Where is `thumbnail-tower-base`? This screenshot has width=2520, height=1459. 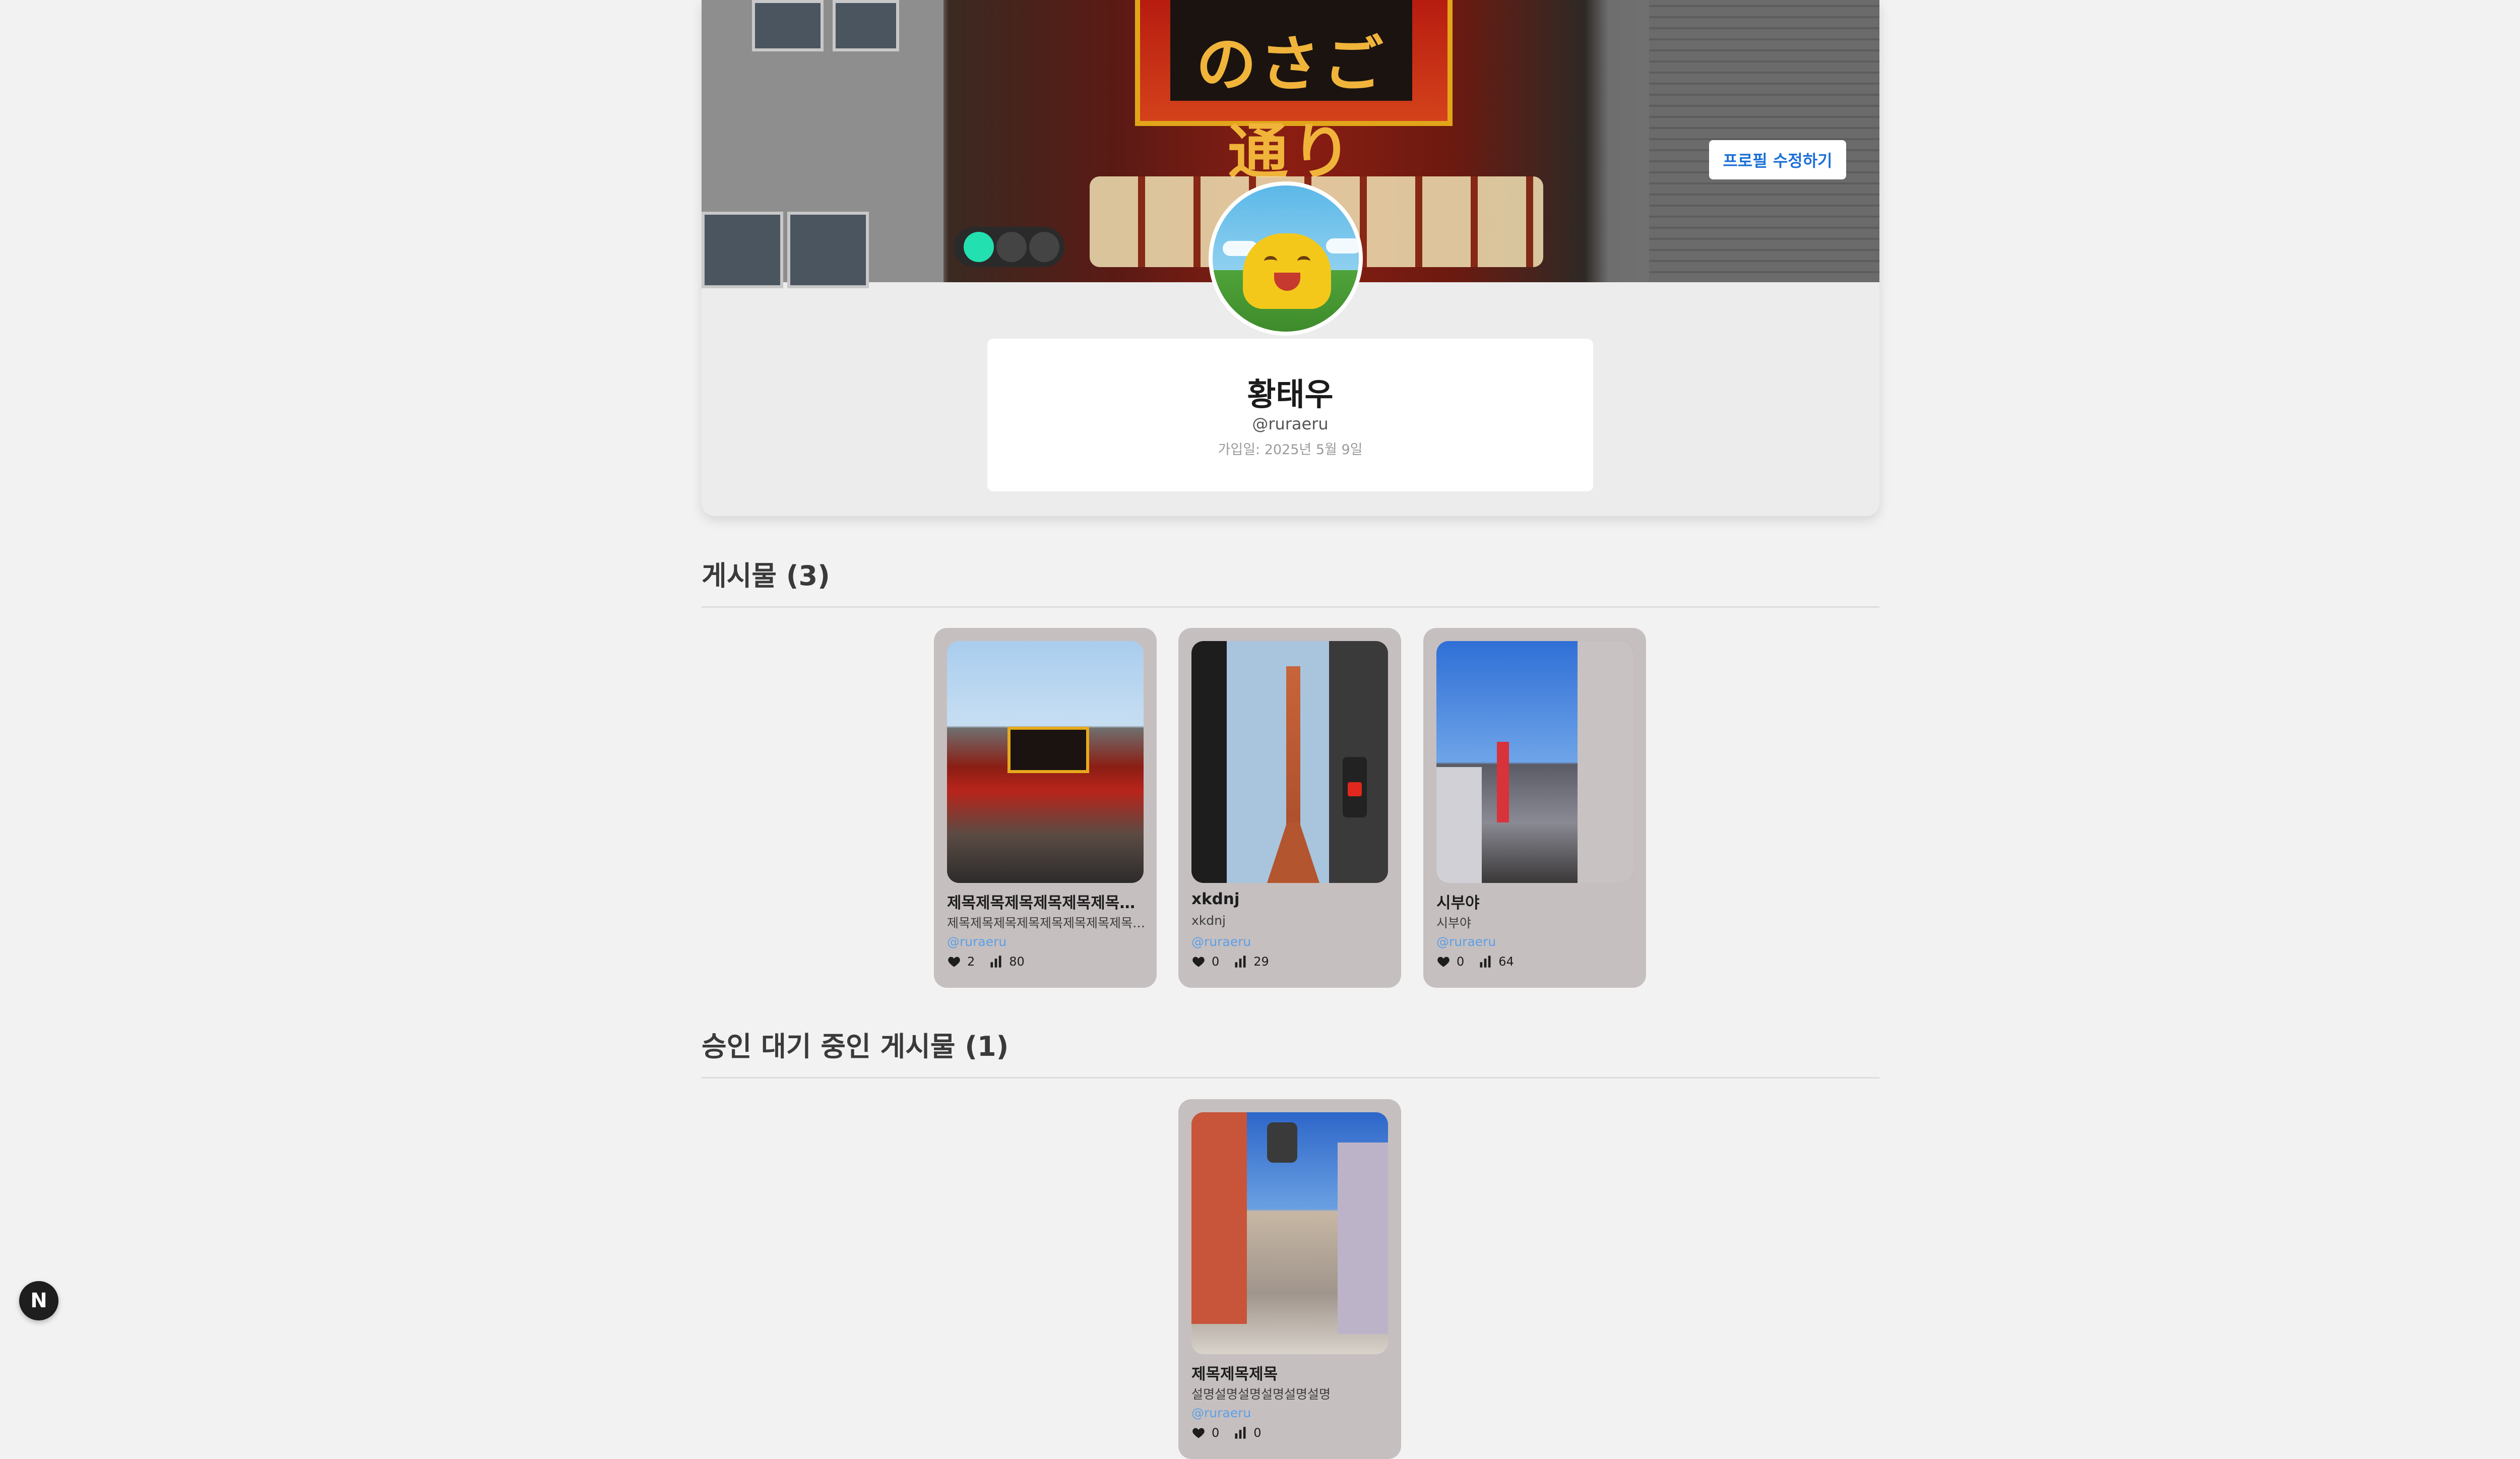
thumbnail-tower-base is located at coordinates (1293, 852).